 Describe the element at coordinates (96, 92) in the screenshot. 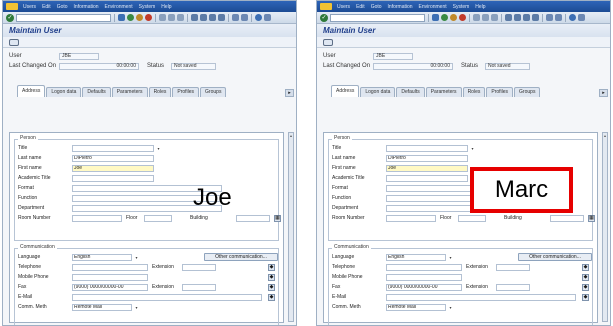

I see `tab-defaults: Defaults` at that location.